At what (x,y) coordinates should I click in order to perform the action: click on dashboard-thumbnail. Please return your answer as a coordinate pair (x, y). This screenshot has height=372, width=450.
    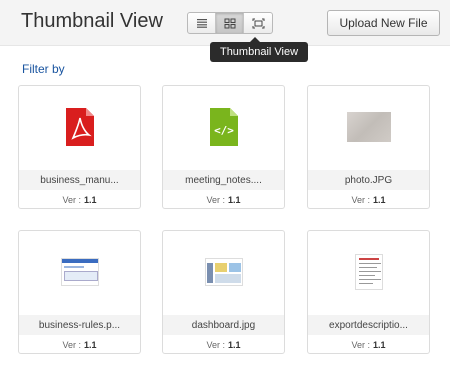
    Looking at the image, I should click on (223, 272).